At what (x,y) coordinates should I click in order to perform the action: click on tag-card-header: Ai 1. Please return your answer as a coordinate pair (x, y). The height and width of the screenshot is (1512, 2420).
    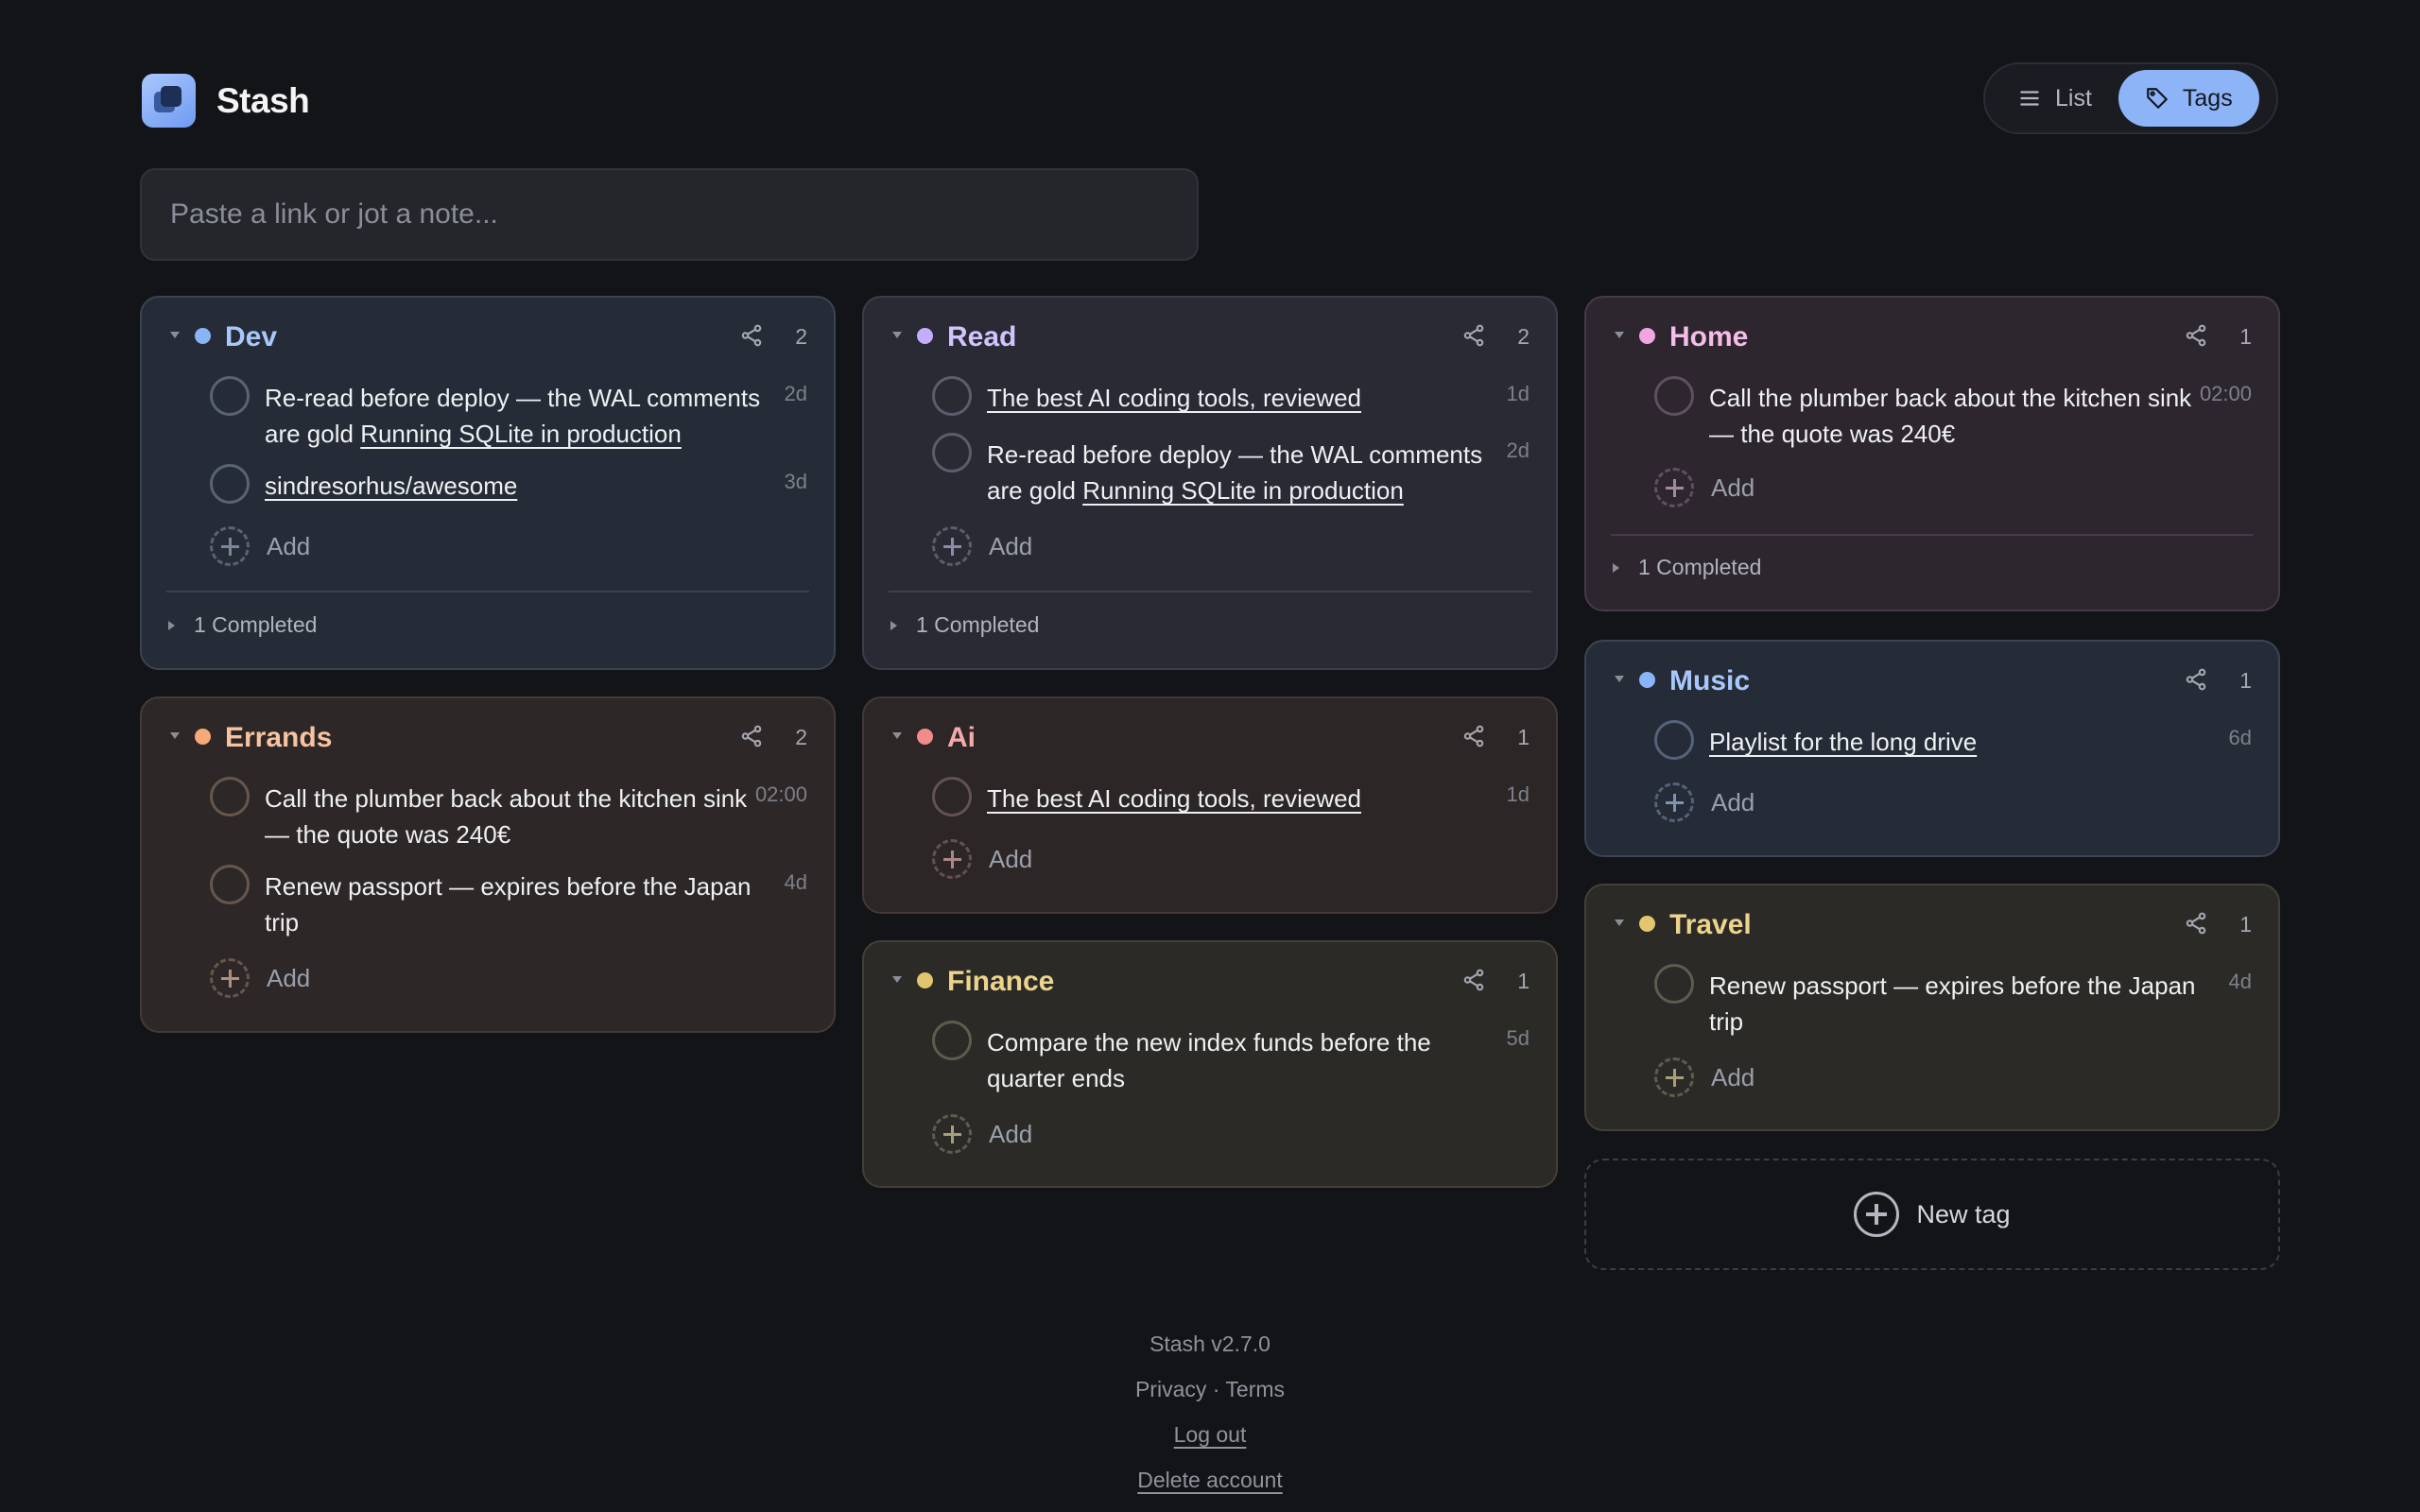
    Looking at the image, I should click on (1210, 736).